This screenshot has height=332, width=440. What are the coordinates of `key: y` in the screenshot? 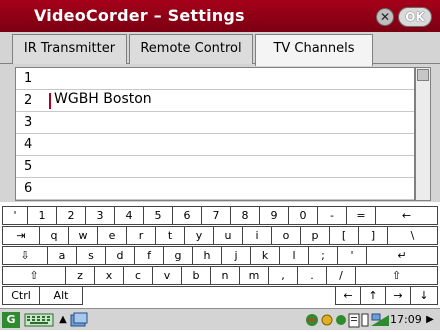 It's located at (199, 235).